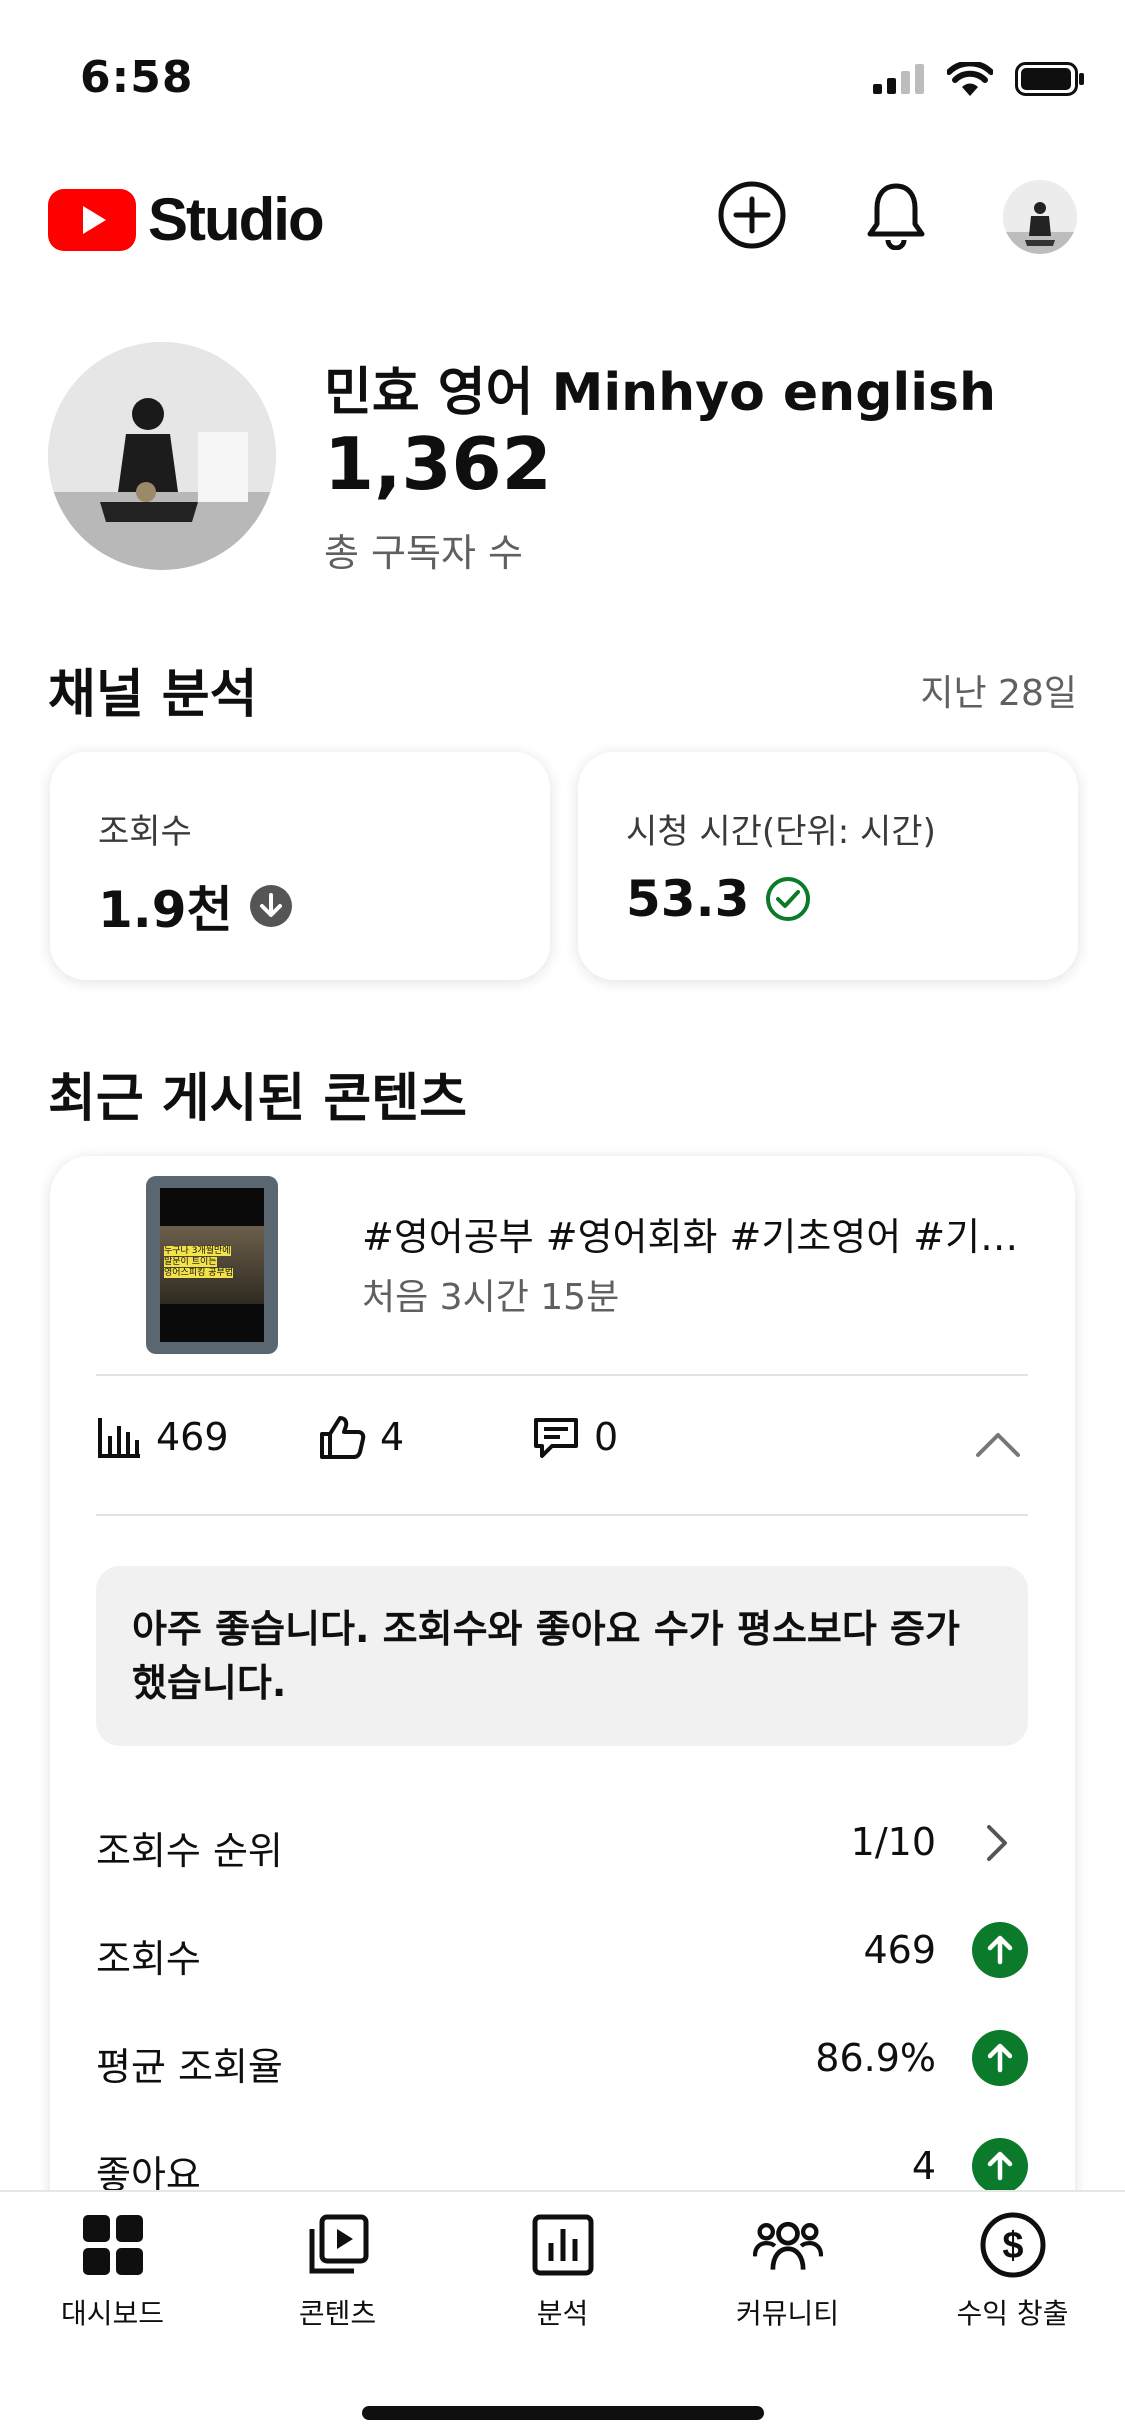 Image resolution: width=1125 pixels, height=2436 pixels. I want to click on views-stat: 469, so click(162, 1437).